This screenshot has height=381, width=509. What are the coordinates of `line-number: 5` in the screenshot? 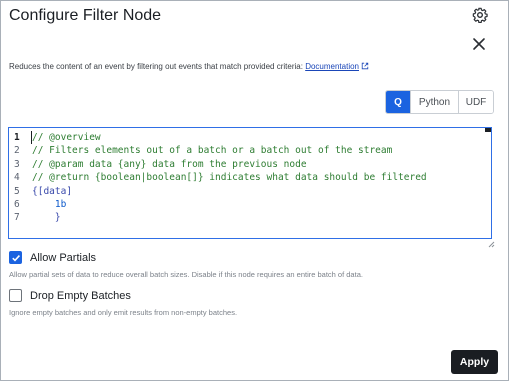 It's located at (17, 191).